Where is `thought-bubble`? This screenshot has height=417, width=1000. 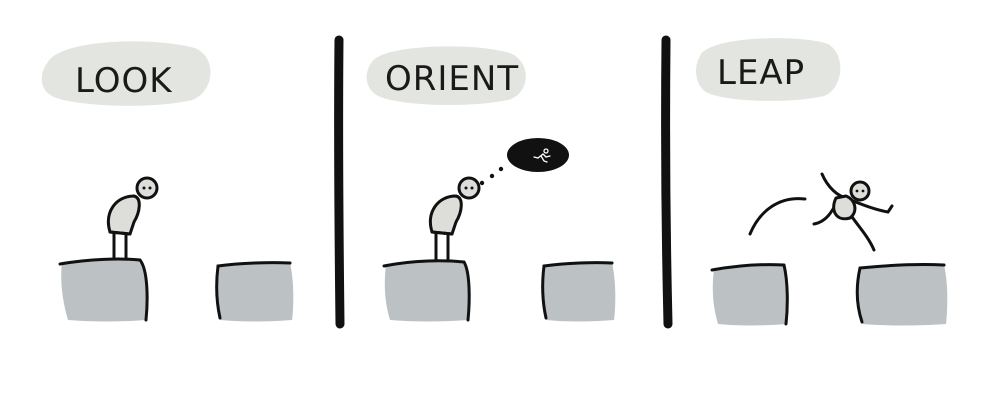
thought-bubble is located at coordinates (524, 162).